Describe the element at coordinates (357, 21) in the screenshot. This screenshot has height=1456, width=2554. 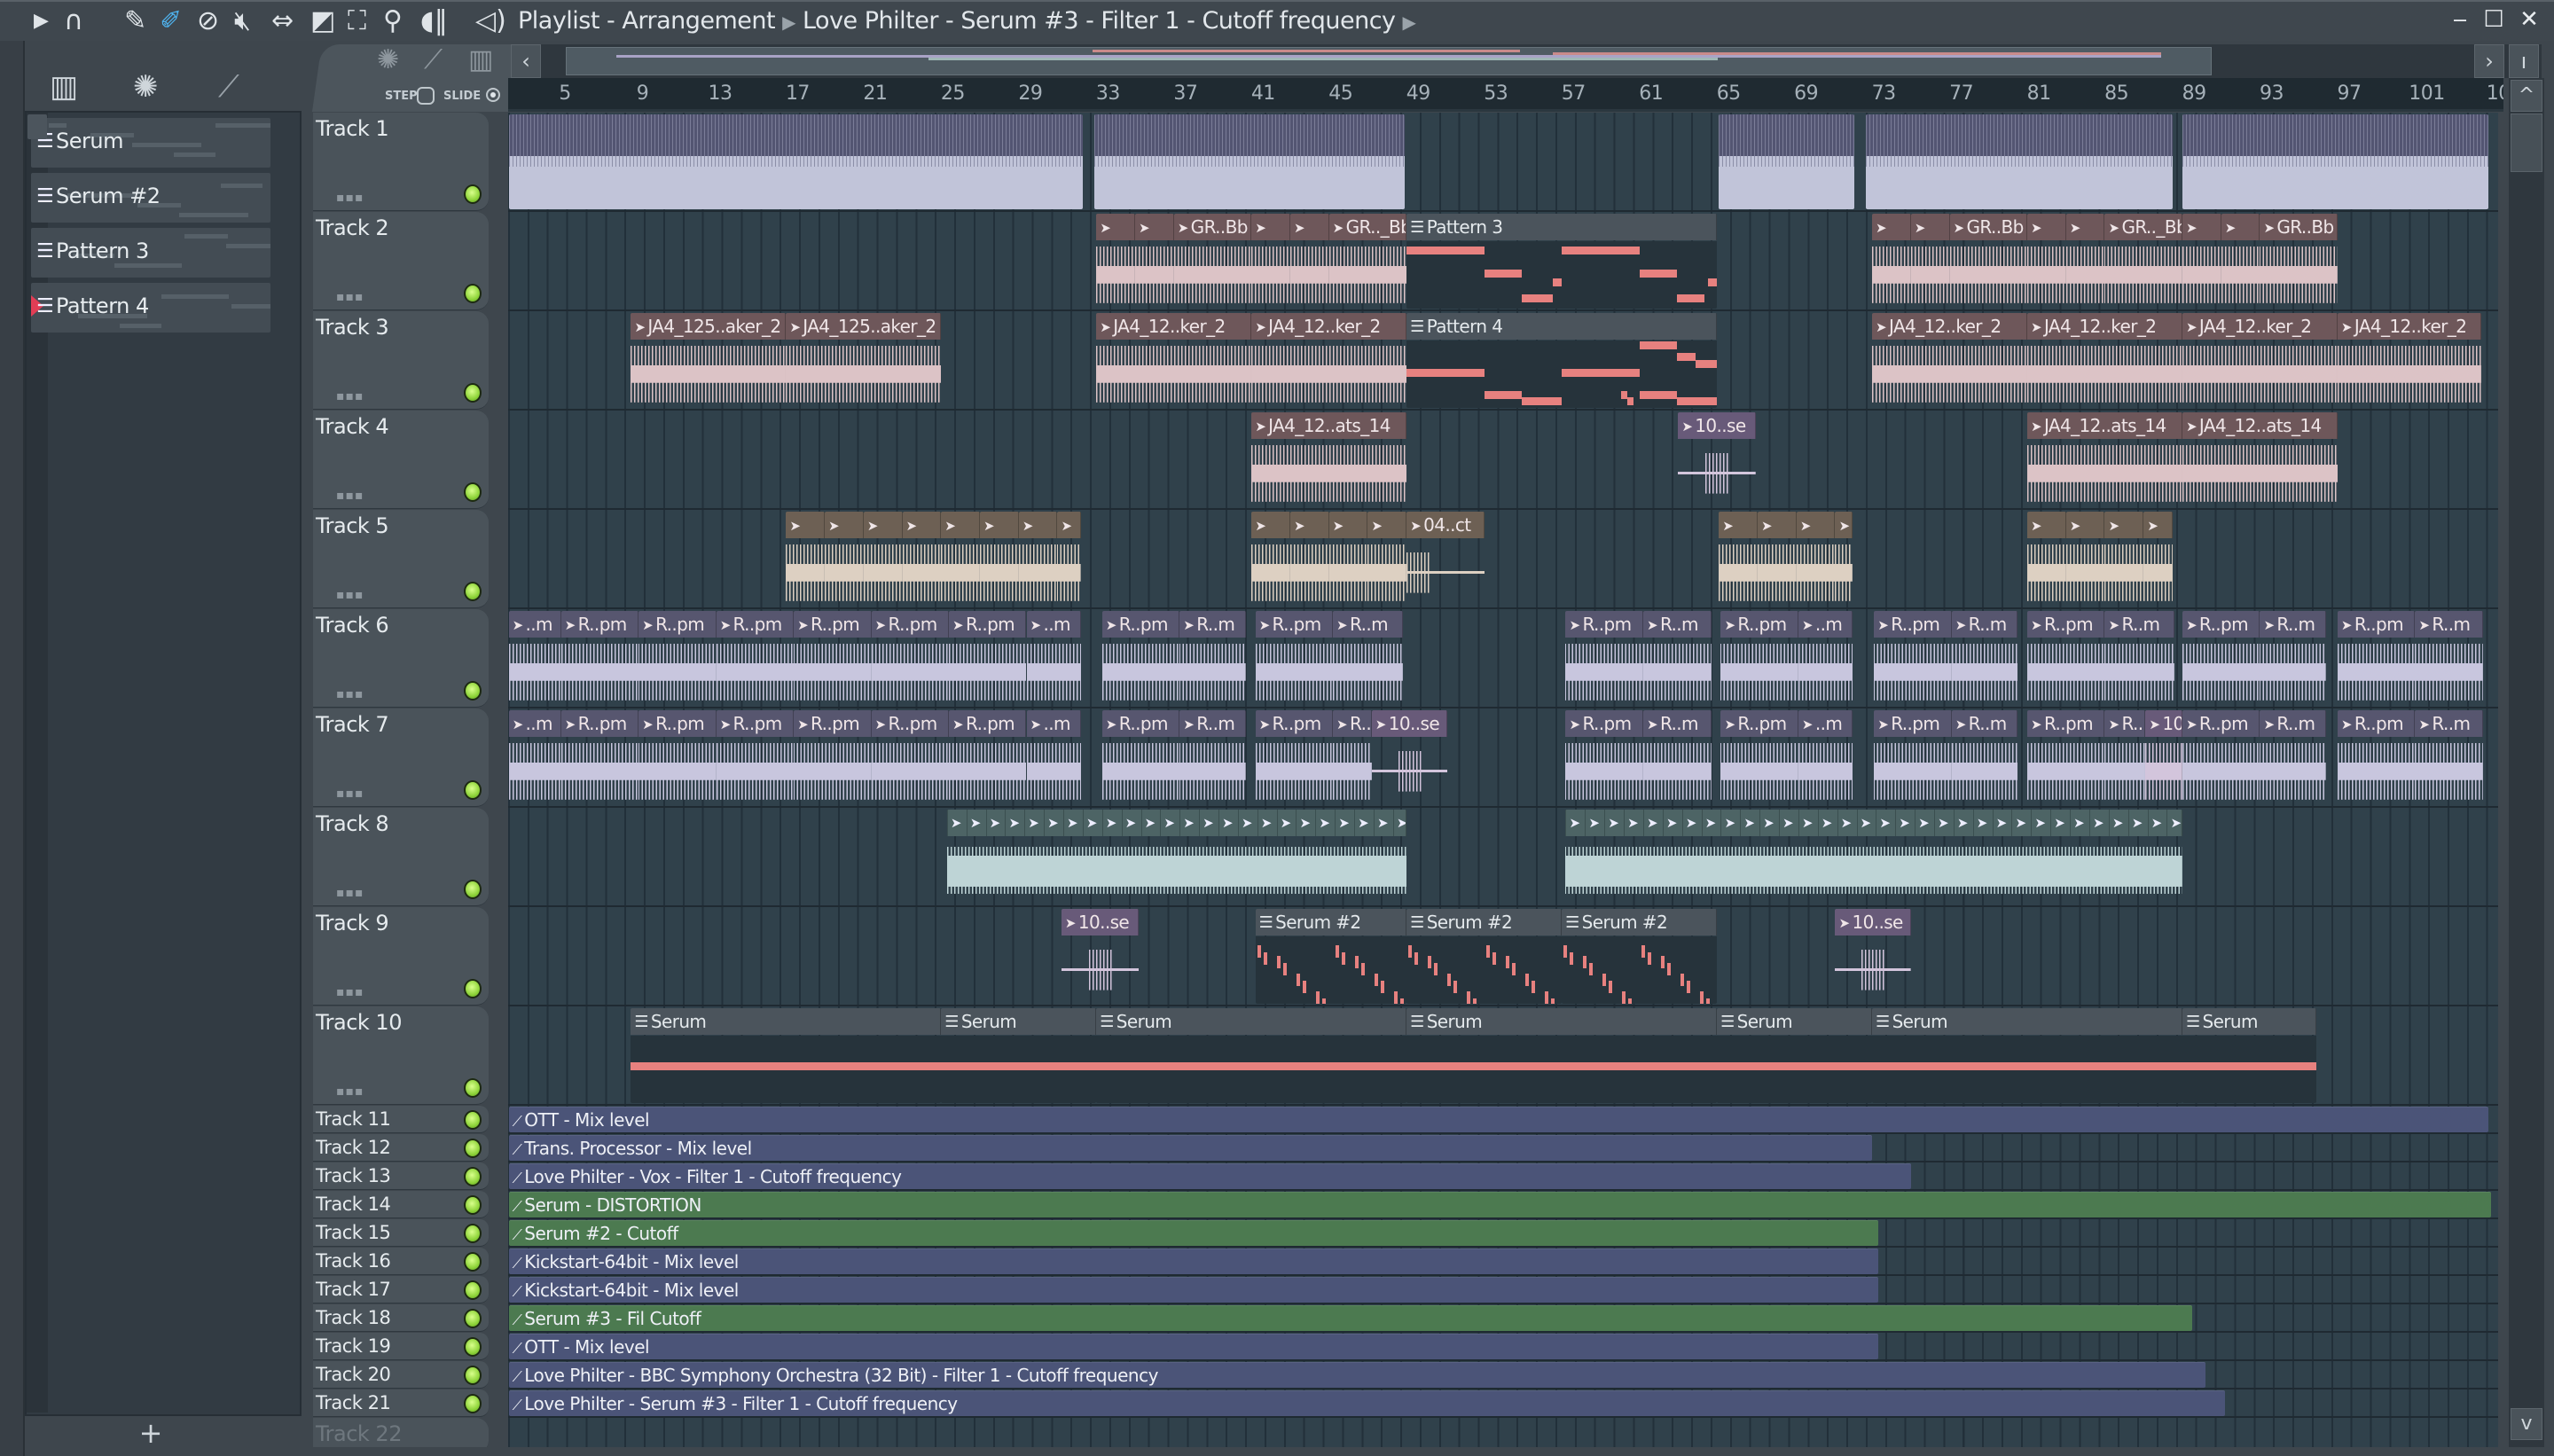
I see `select-icon: ⛶` at that location.